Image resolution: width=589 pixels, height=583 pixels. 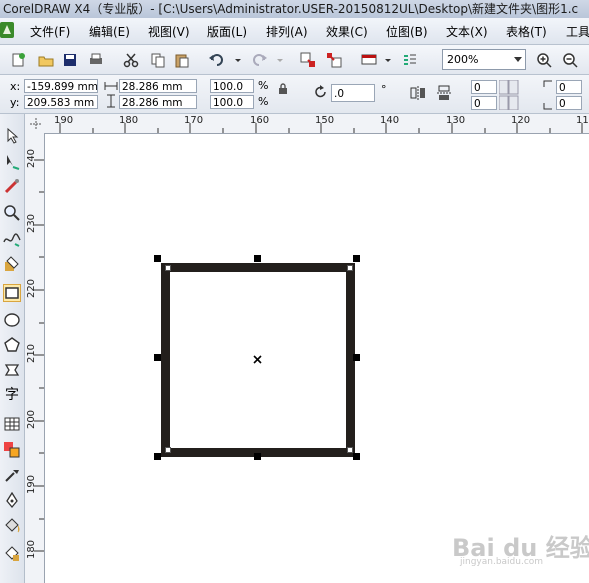 What do you see at coordinates (242, 60) in the screenshot?
I see `undo-dropdown-icon` at bounding box center [242, 60].